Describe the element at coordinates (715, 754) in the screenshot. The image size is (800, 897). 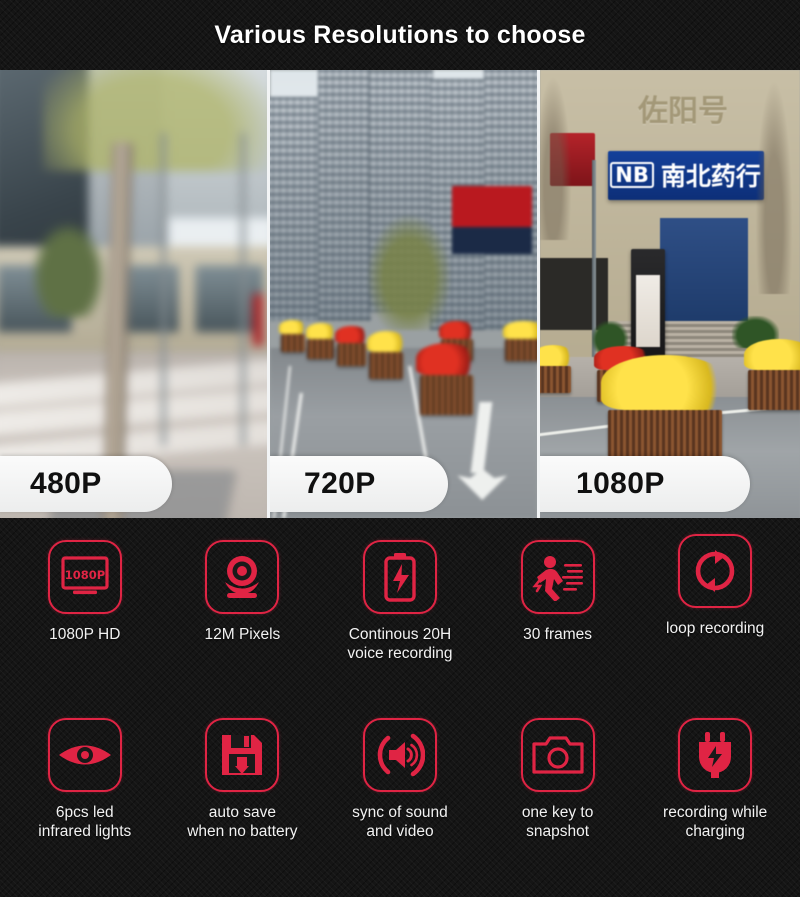
I see `power-plug-bolt-icon` at that location.